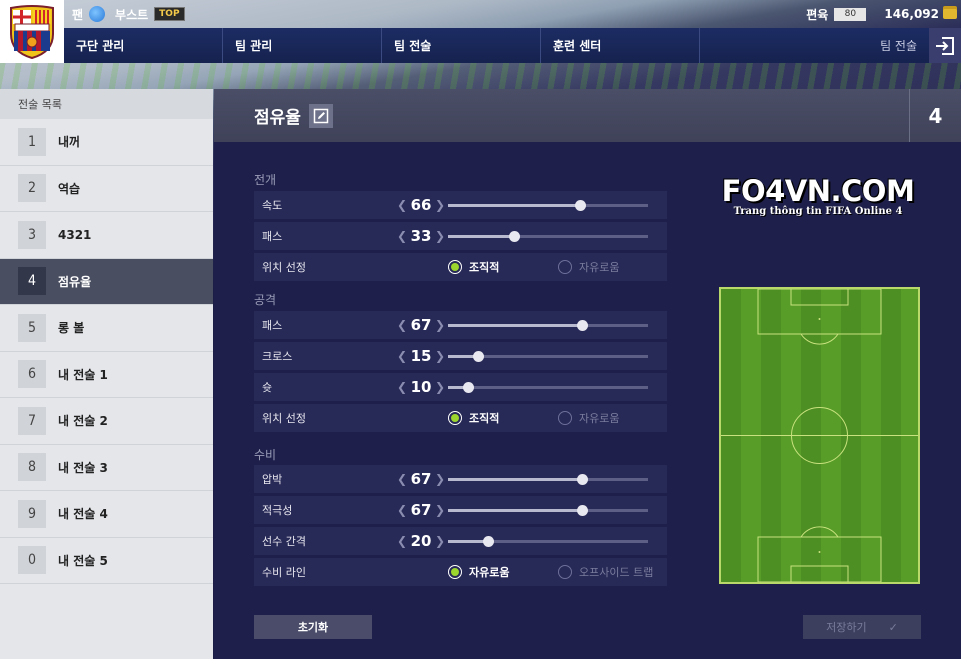  I want to click on setting-label: 적극성, so click(277, 510).